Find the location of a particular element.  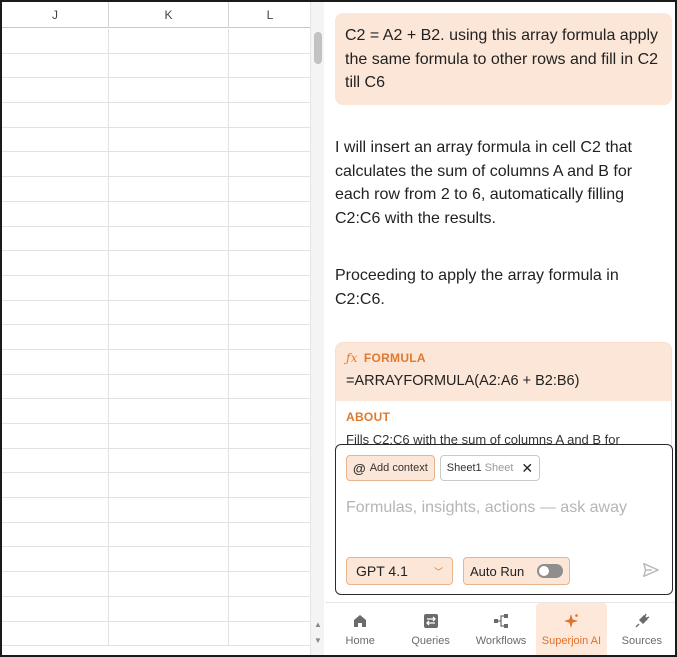

send-icon is located at coordinates (651, 570).